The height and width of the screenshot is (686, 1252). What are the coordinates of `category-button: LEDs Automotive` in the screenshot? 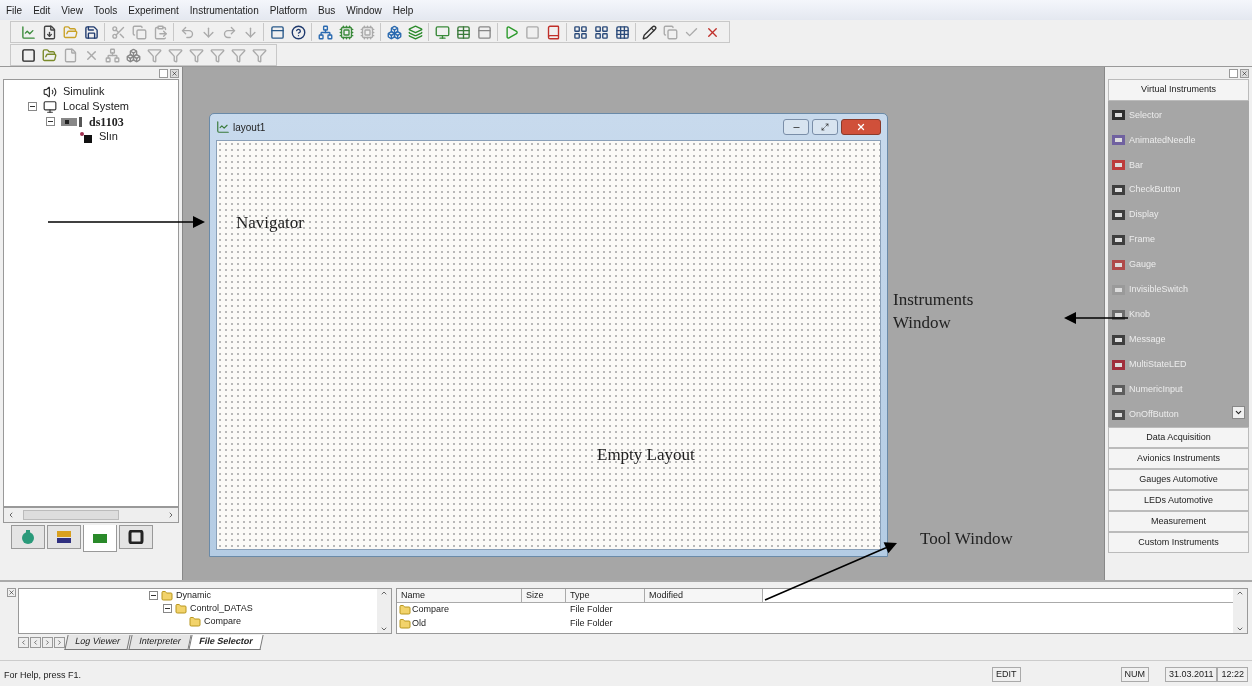 It's located at (1178, 500).